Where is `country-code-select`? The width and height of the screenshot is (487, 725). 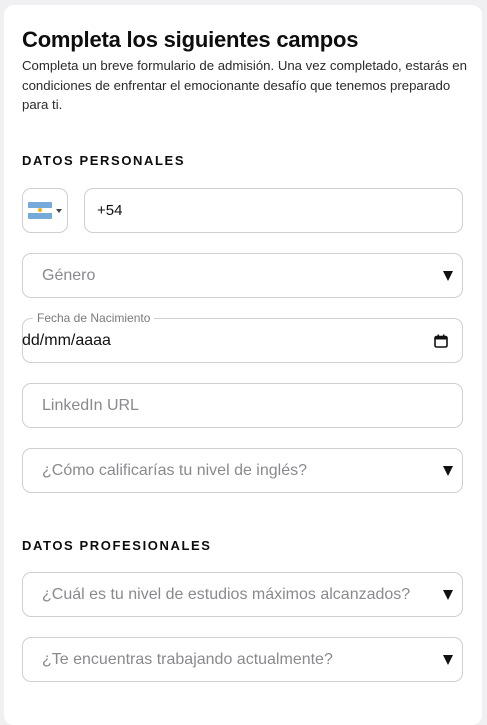
country-code-select is located at coordinates (45, 210).